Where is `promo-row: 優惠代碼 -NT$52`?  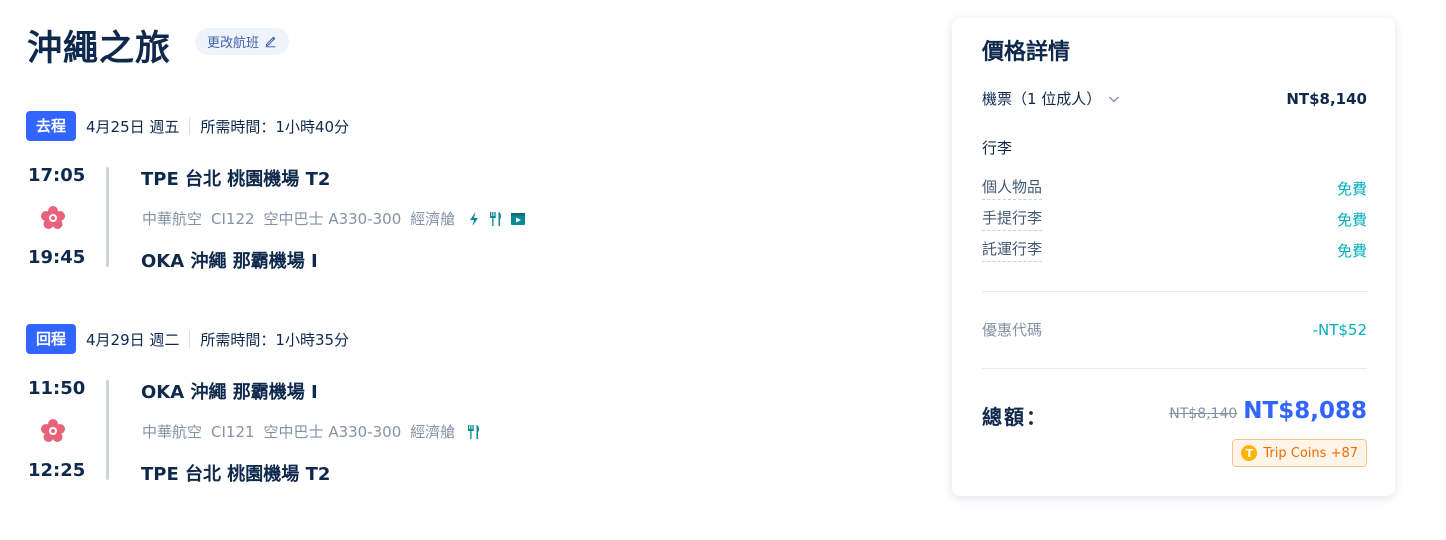 promo-row: 優惠代碼 -NT$52 is located at coordinates (1174, 329).